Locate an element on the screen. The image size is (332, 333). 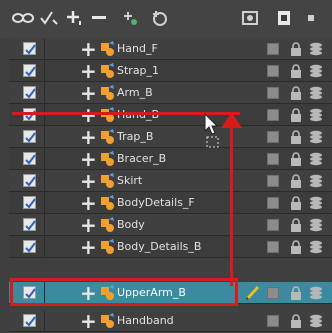
add-peg-icon is located at coordinates (130, 18).